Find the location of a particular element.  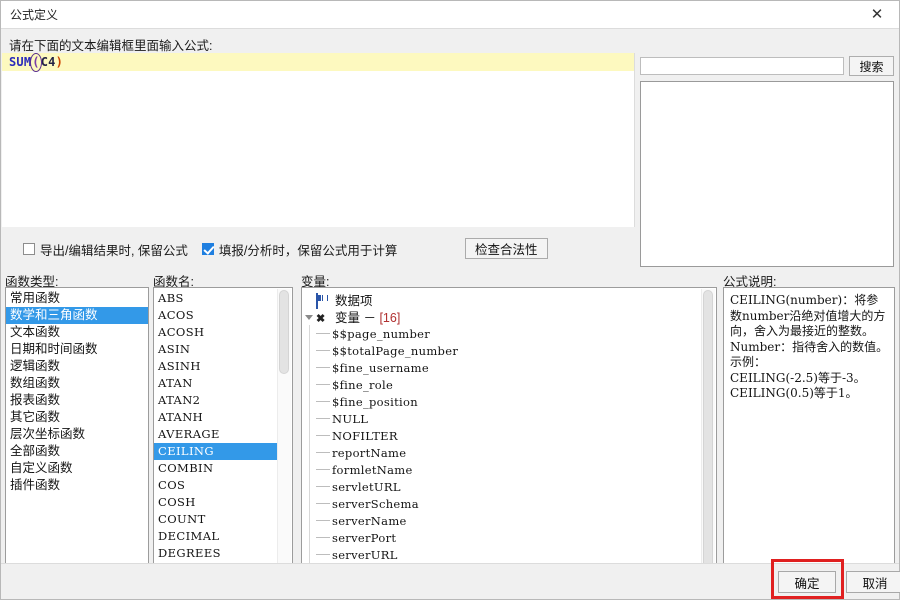

search-results-panel is located at coordinates (767, 174).